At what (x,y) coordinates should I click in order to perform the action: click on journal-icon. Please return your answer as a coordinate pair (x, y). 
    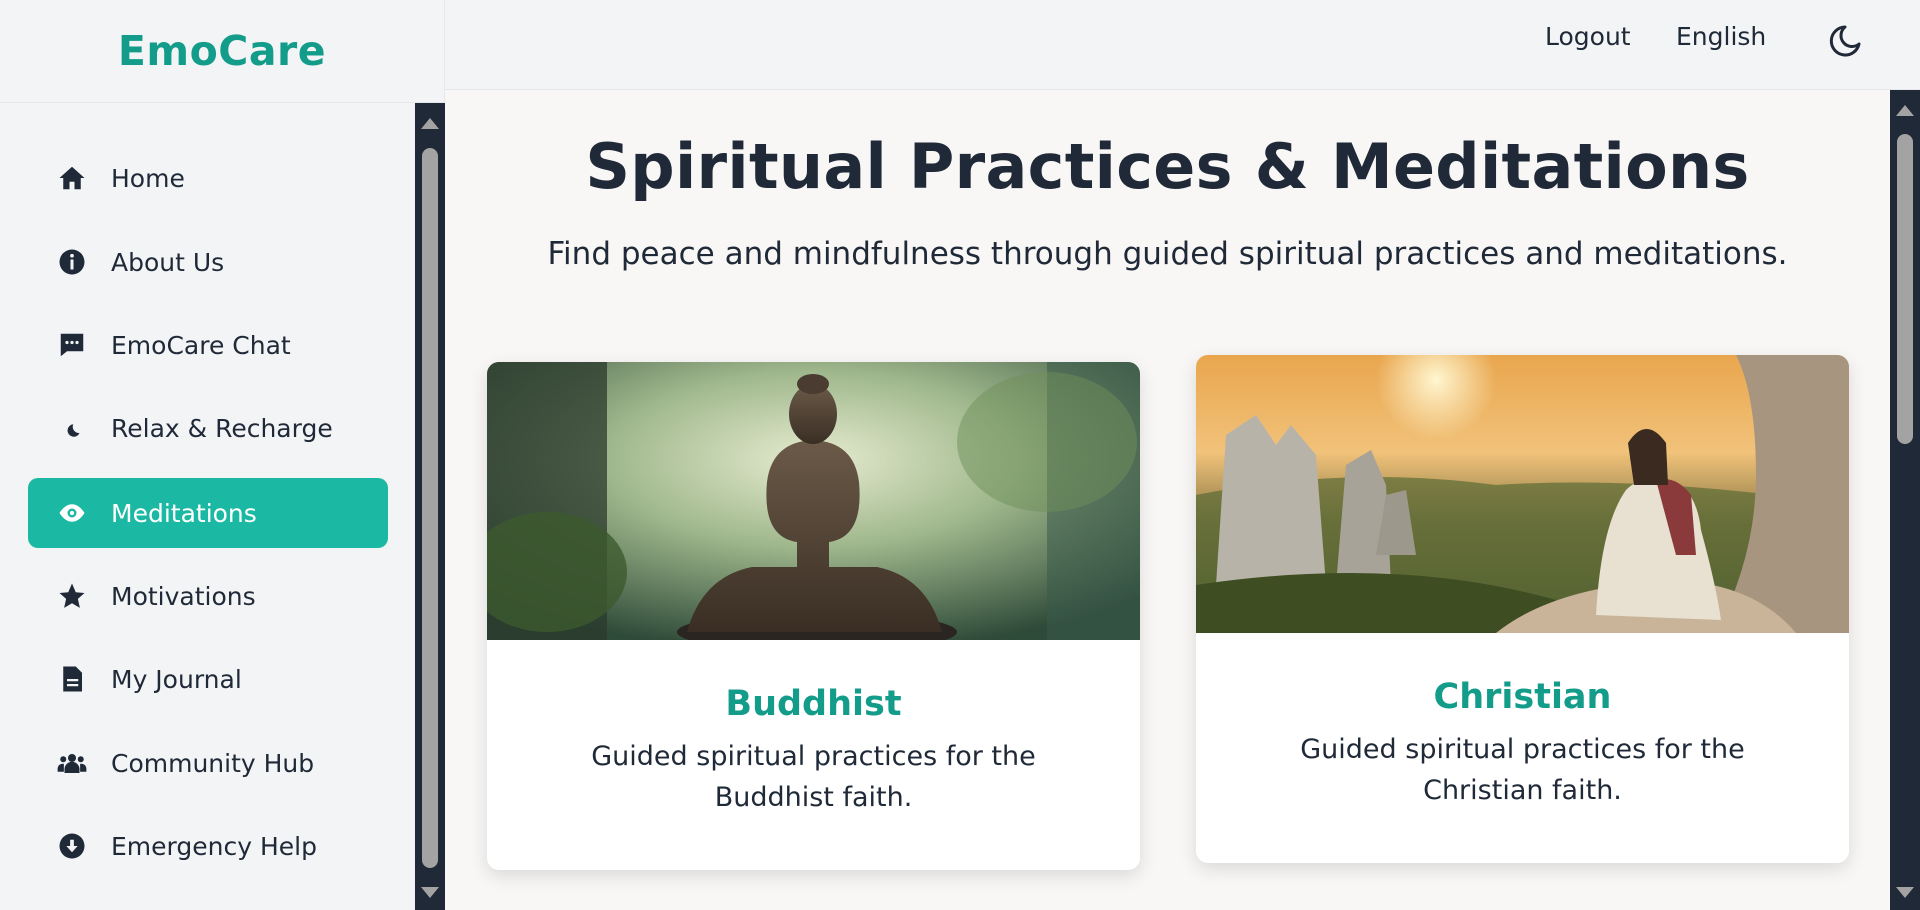
    Looking at the image, I should click on (72, 679).